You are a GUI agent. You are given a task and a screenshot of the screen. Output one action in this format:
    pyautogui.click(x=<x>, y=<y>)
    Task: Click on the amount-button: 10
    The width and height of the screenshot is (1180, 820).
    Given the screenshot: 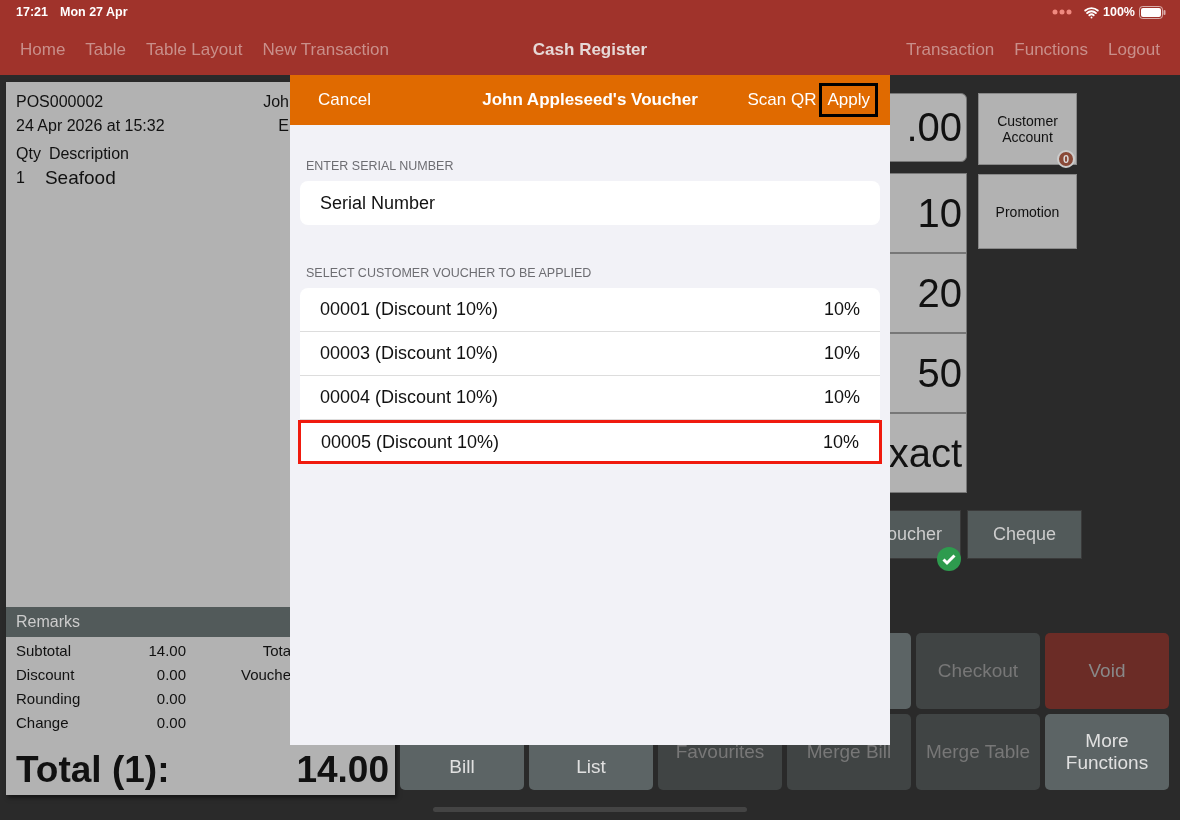 What is the action you would take?
    pyautogui.click(x=927, y=213)
    